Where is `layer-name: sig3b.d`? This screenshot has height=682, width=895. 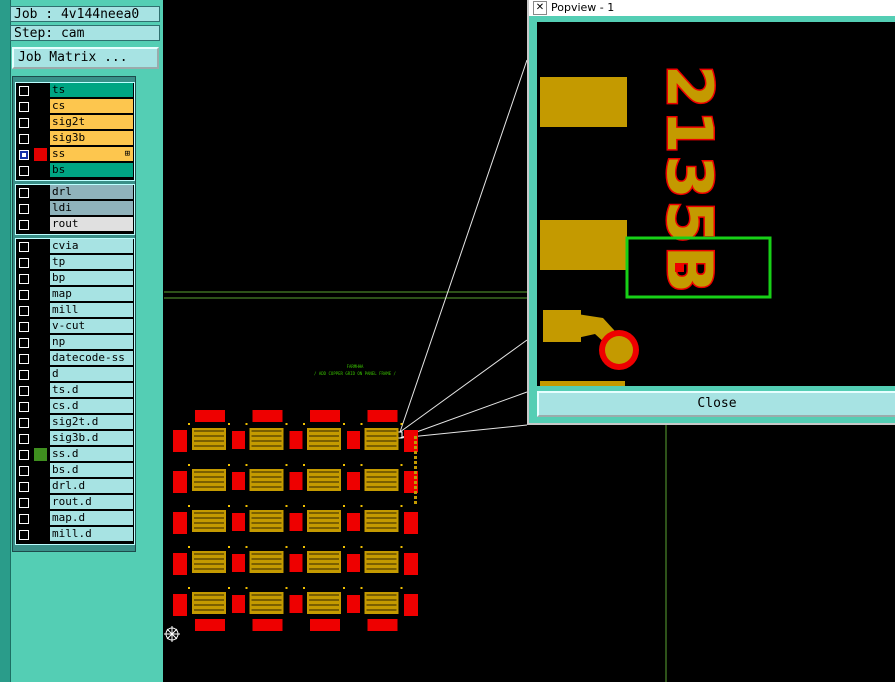 layer-name: sig3b.d is located at coordinates (91, 438).